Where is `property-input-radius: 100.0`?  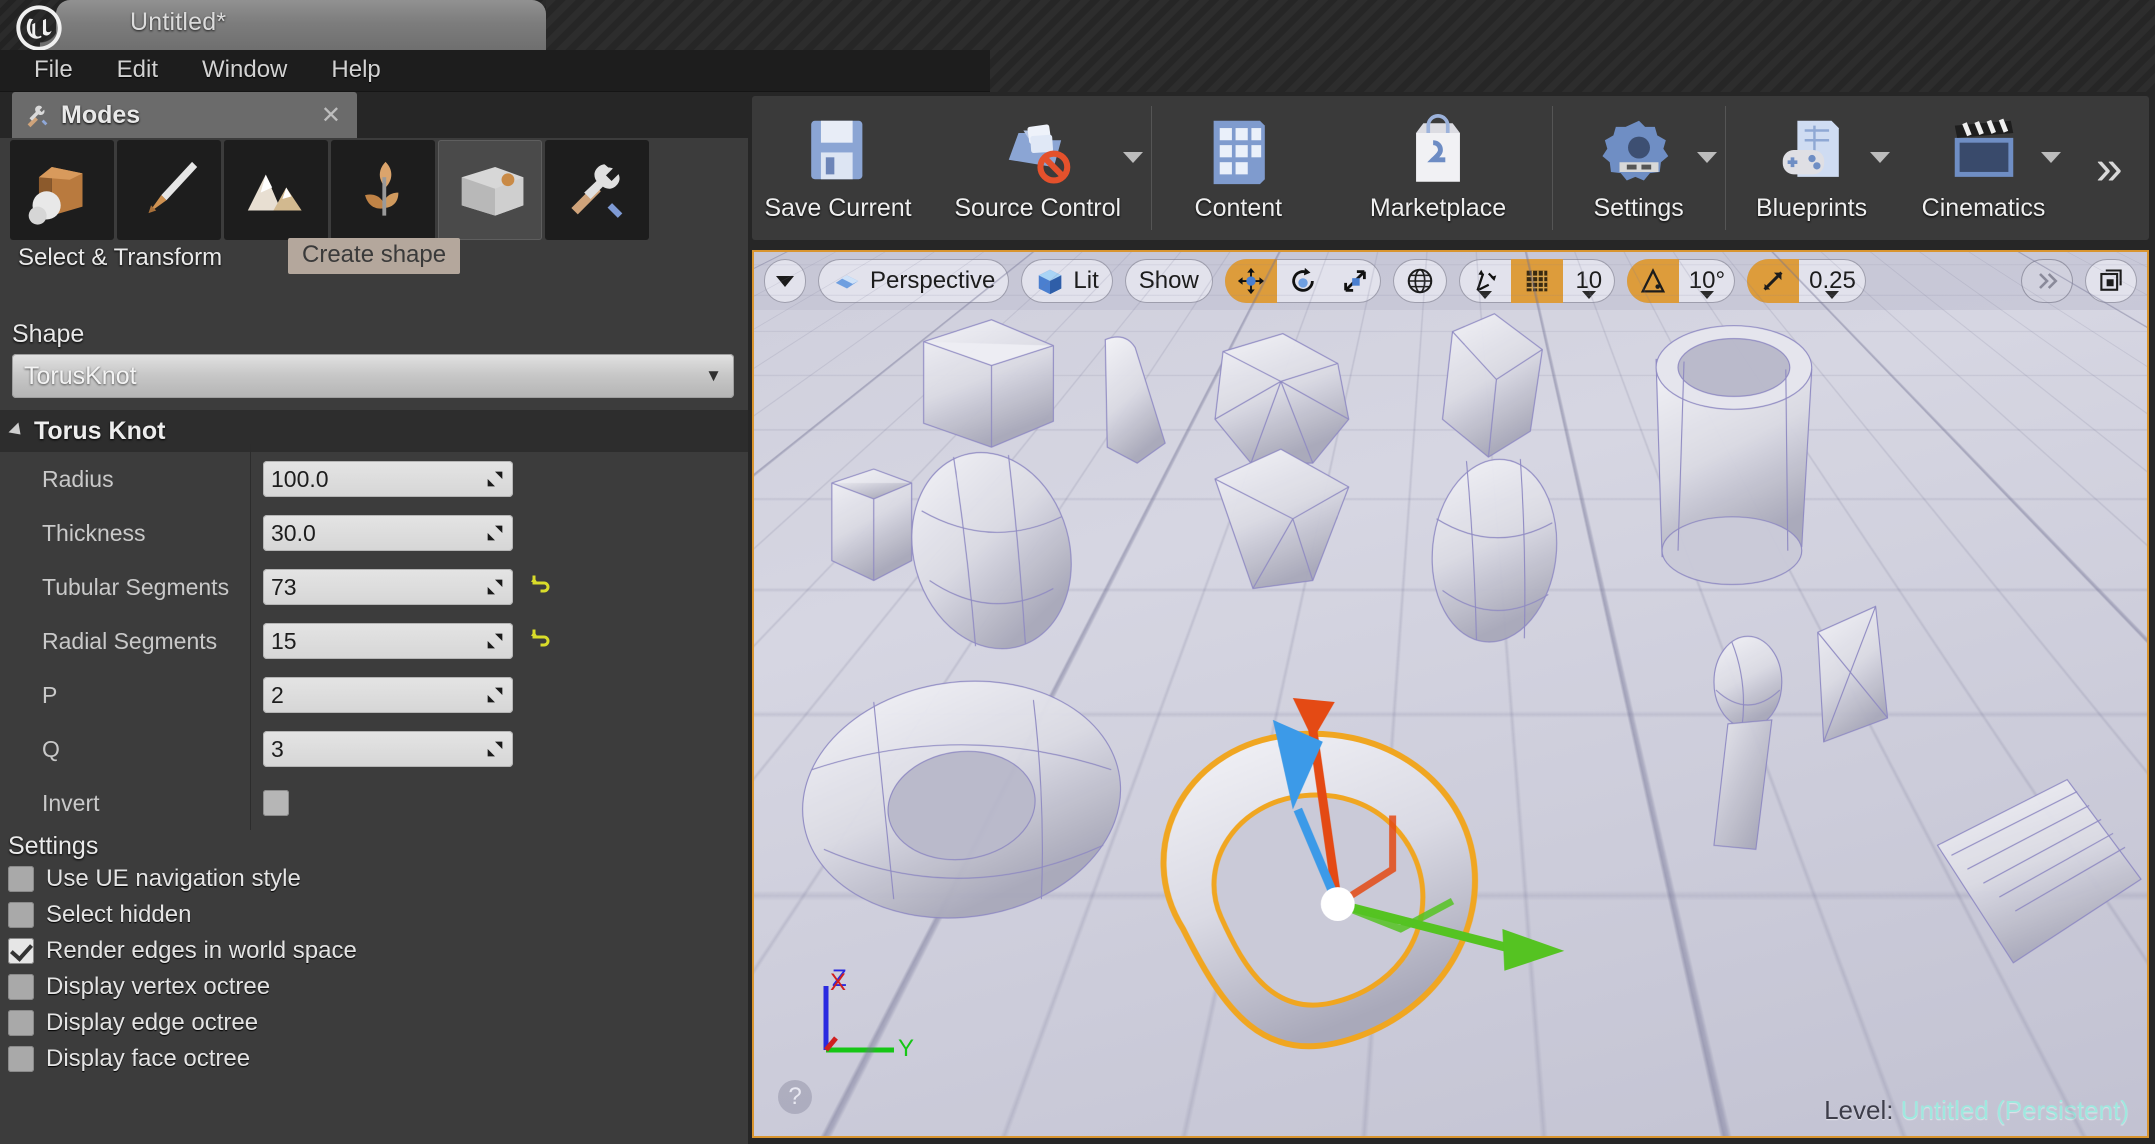
property-input-radius: 100.0 is located at coordinates (388, 479).